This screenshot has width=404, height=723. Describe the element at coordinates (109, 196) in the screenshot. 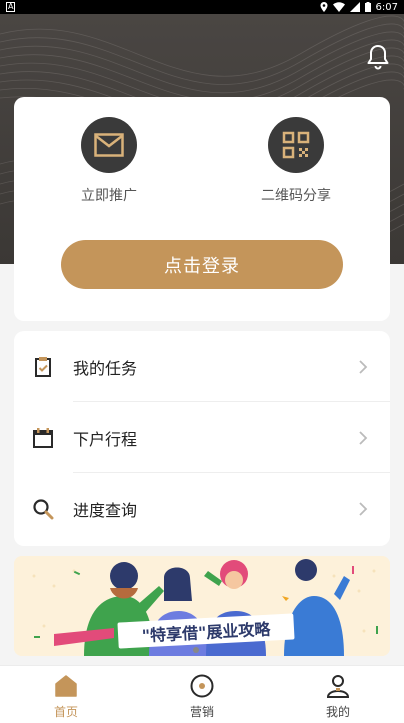

I see `promote-label: 立即推广` at that location.